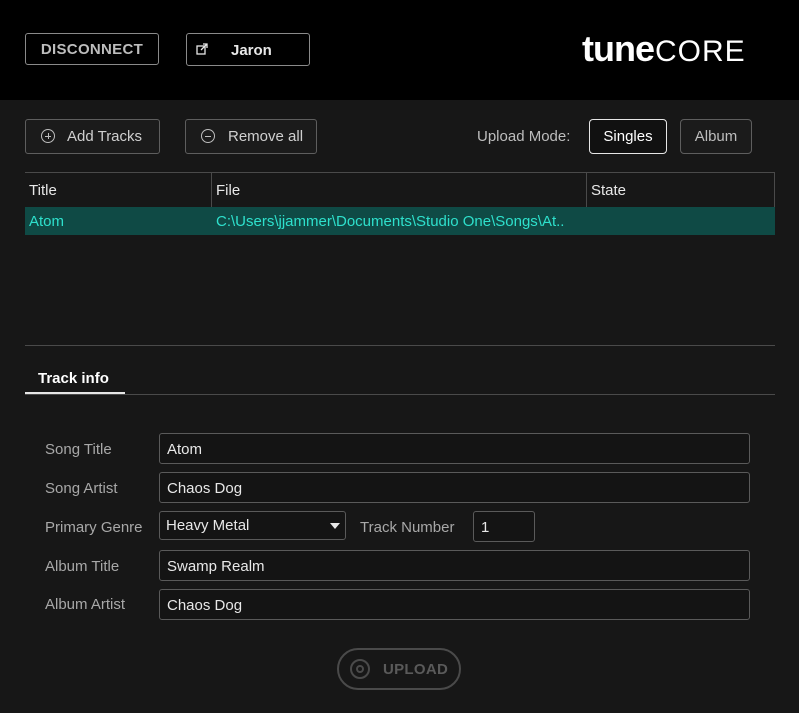 The image size is (799, 713). What do you see at coordinates (360, 669) in the screenshot?
I see `upload-target-icon` at bounding box center [360, 669].